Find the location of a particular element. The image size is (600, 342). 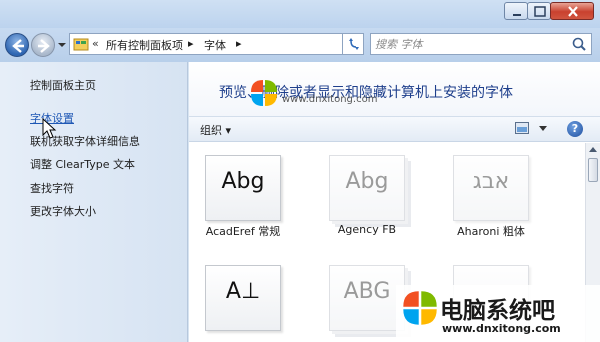

scroll-up-icon is located at coordinates (593, 150).